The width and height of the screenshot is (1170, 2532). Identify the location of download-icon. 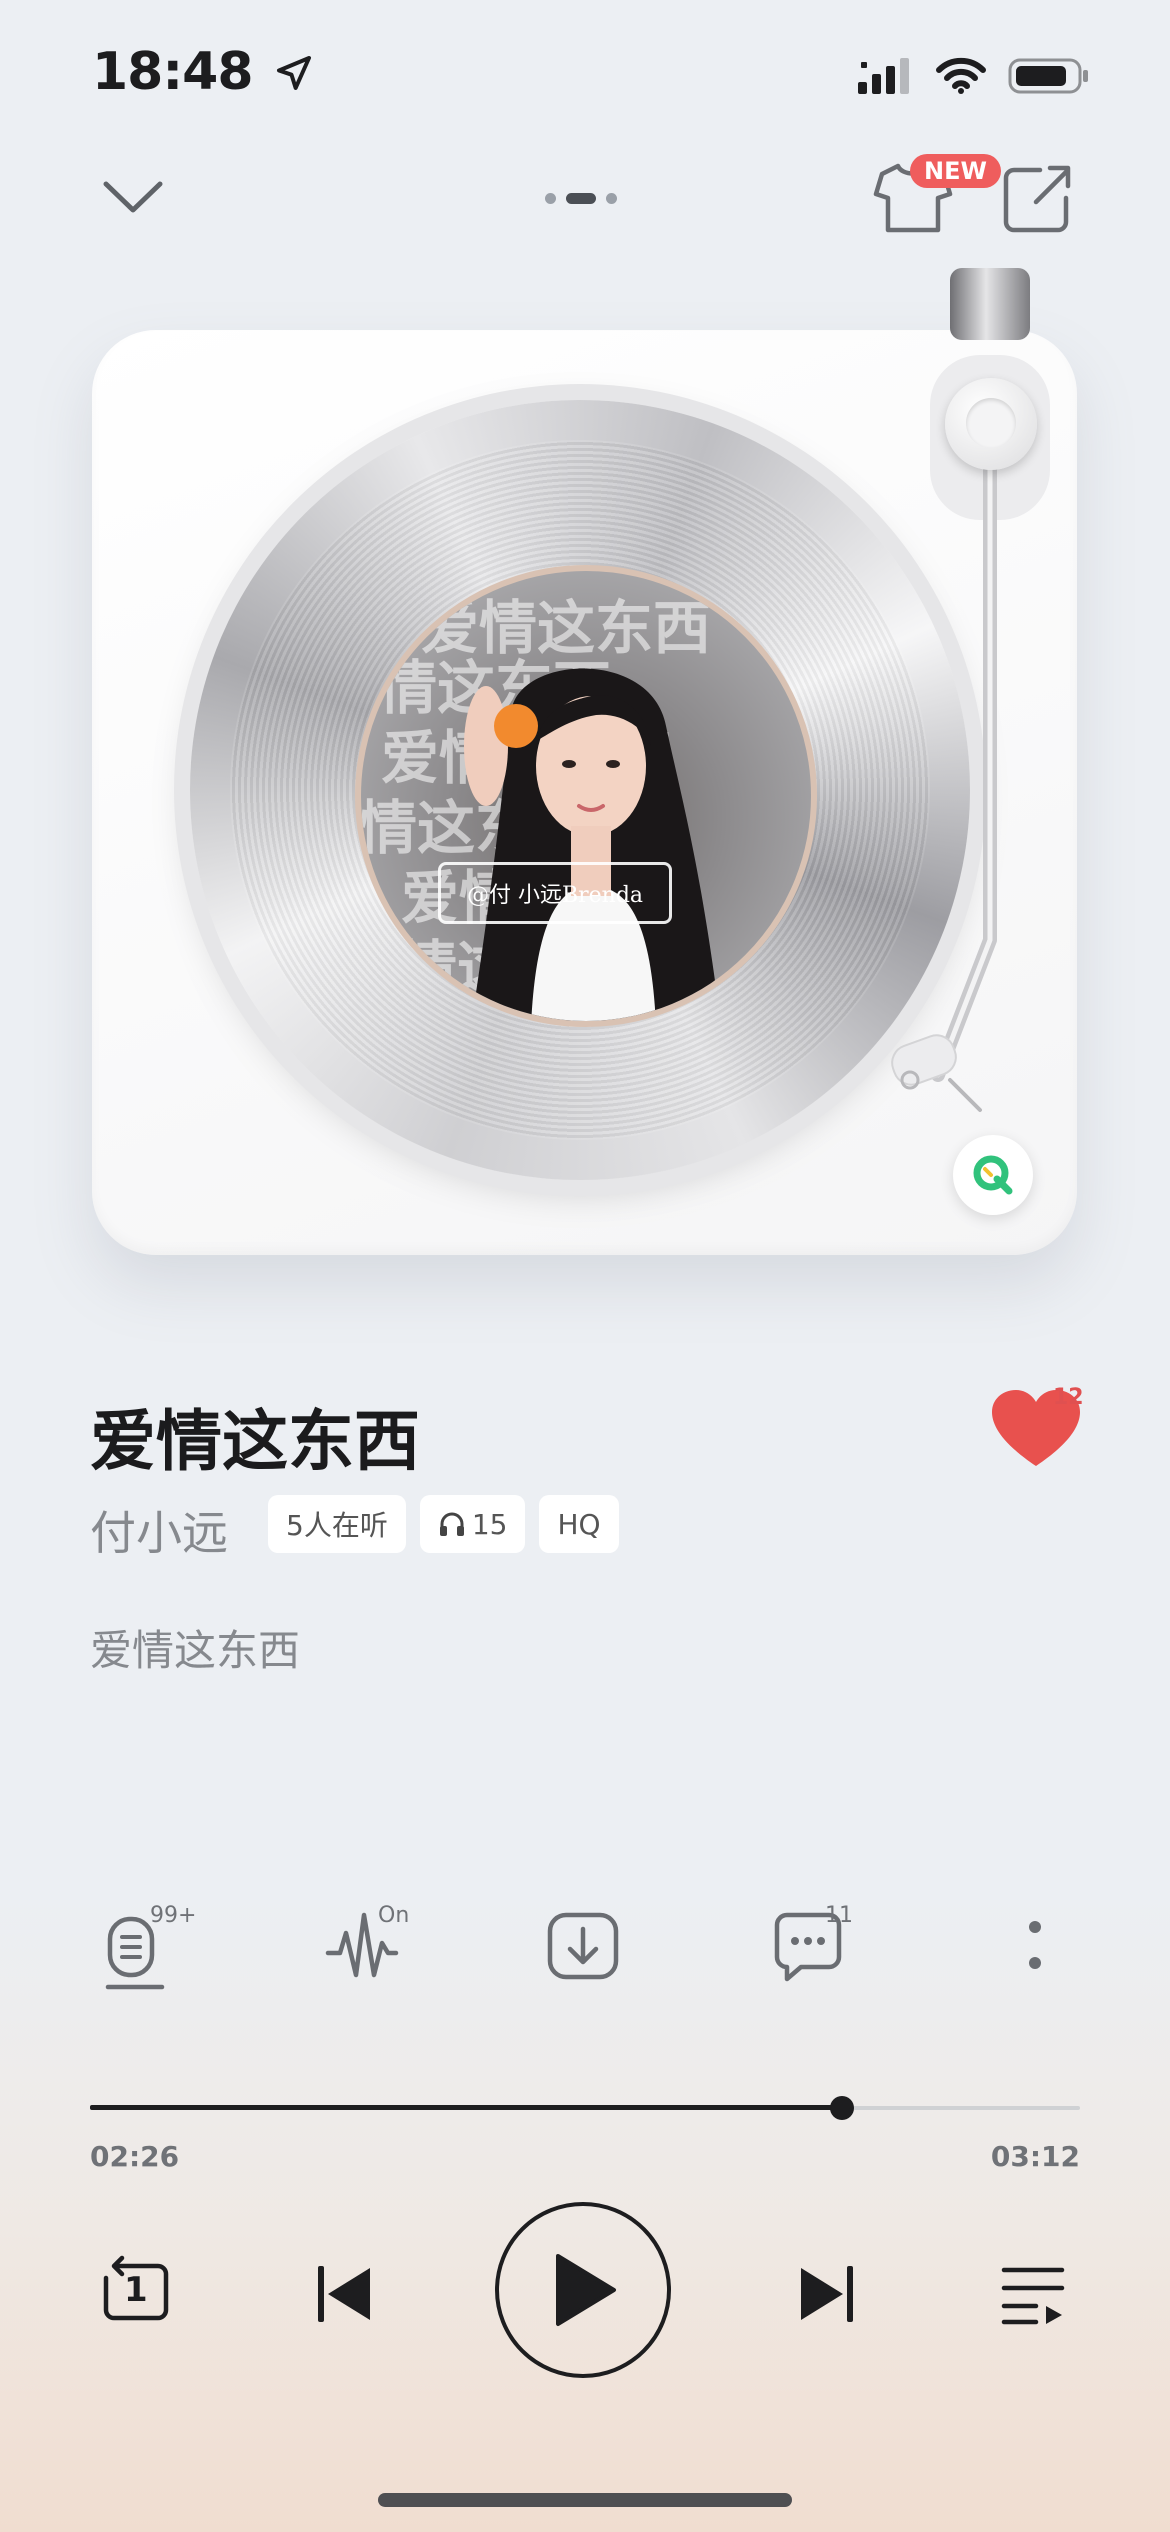
(585, 1948).